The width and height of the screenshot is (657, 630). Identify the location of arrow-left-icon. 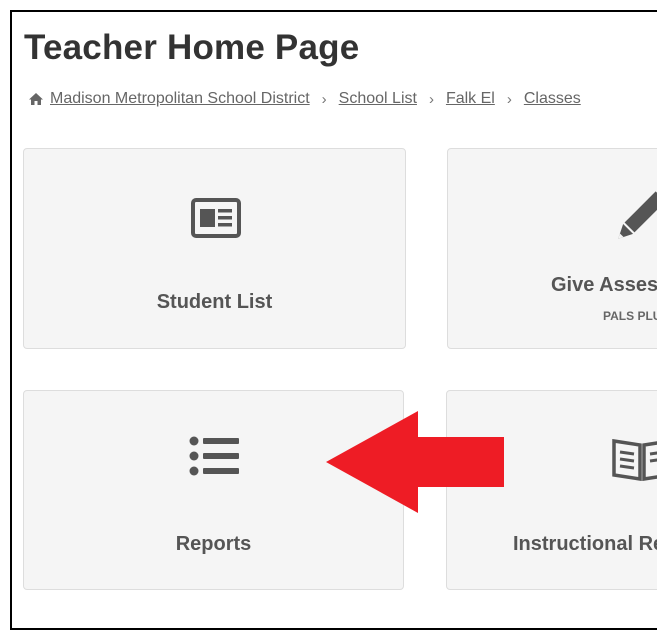
(416, 462).